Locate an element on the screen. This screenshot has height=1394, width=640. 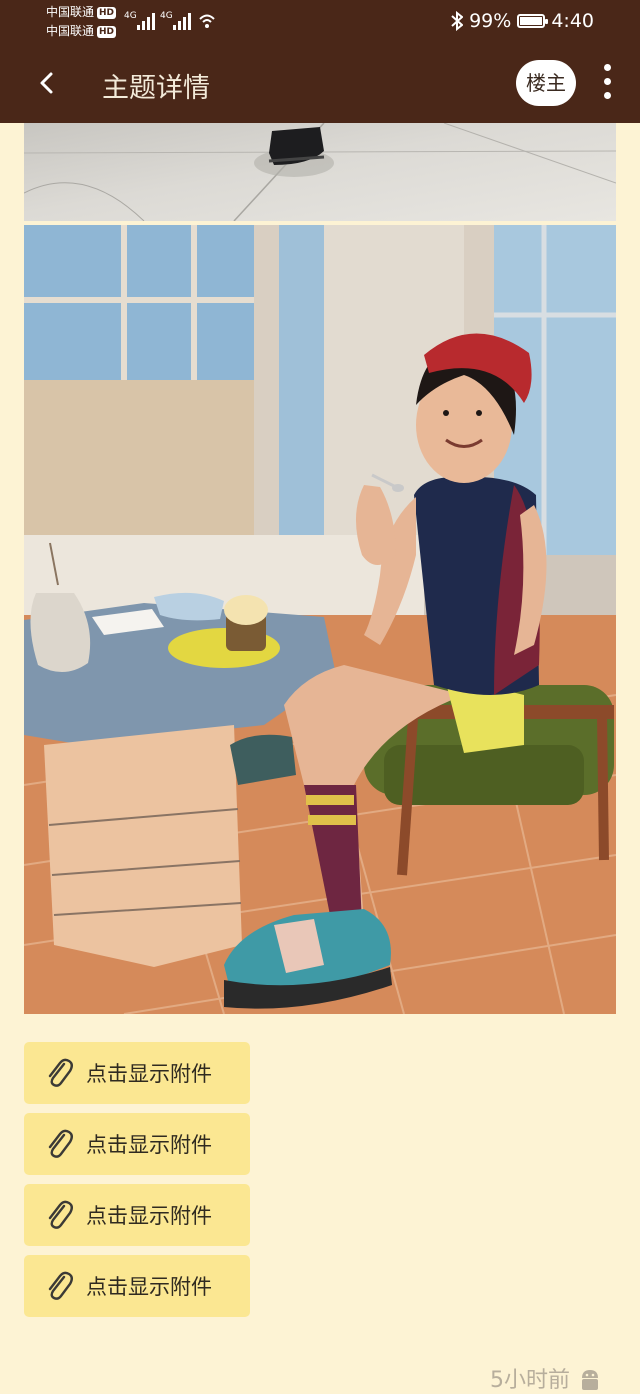
status-right: 99% 4:40 is located at coordinates (522, 21).